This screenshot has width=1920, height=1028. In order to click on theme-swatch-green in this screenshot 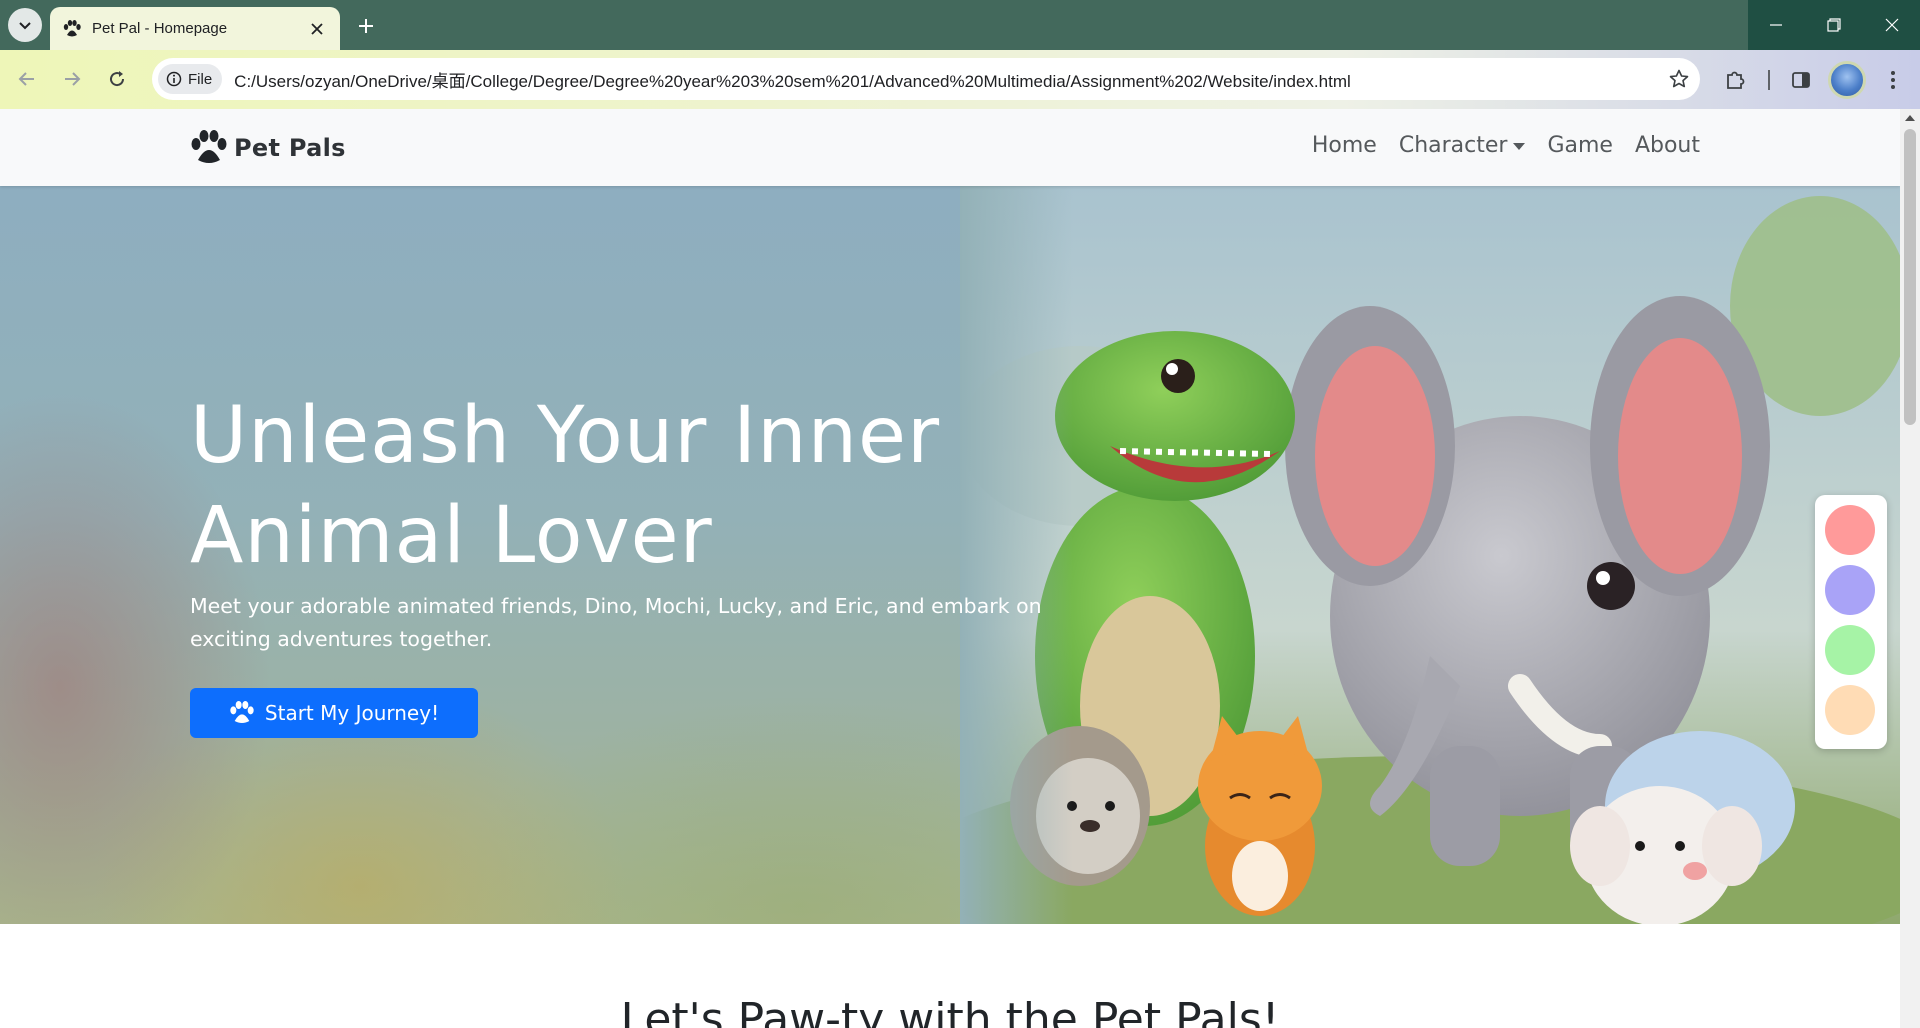, I will do `click(1850, 650)`.